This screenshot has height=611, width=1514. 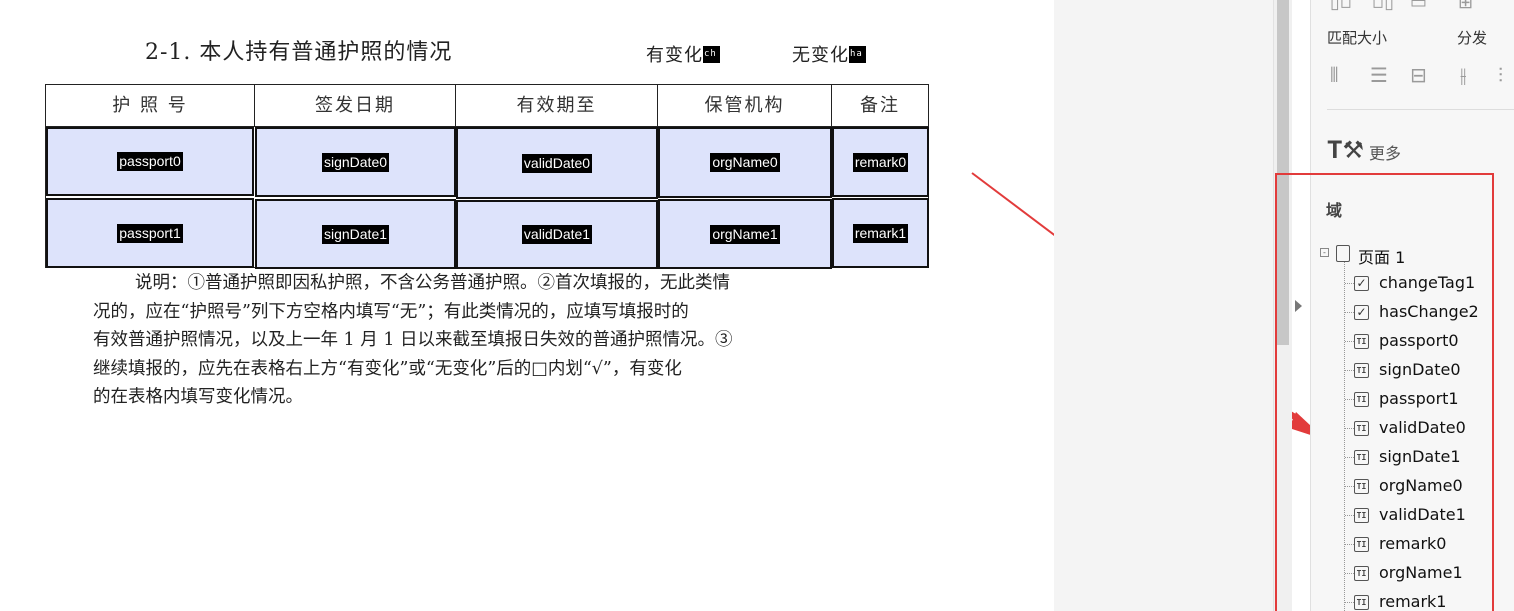 I want to click on align-left-icon: ▯▫, so click(x=1341, y=6).